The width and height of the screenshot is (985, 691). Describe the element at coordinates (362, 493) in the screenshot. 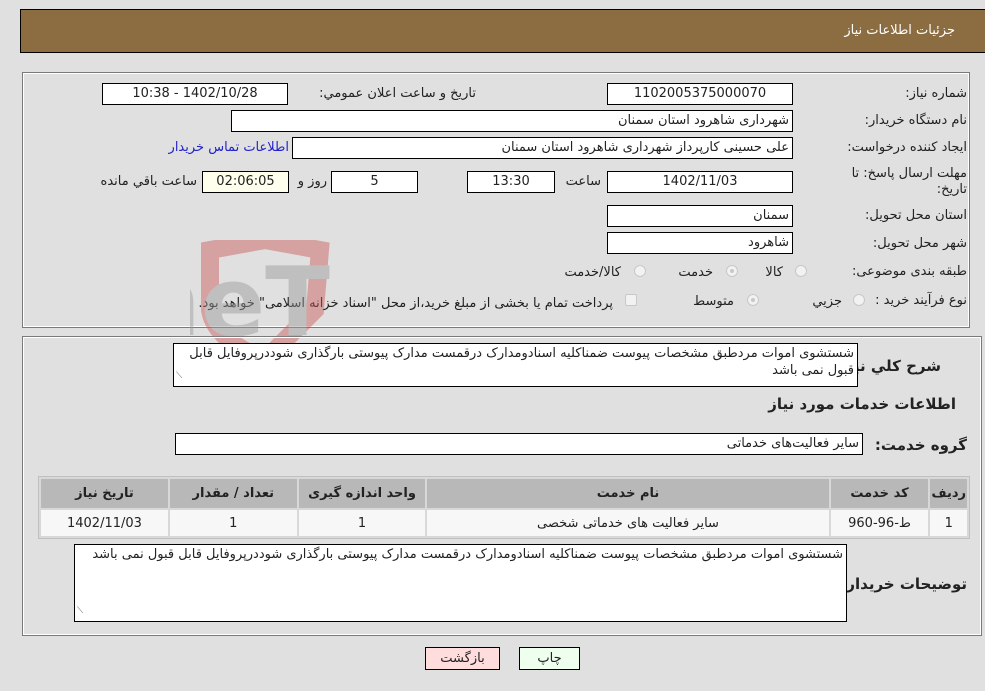

I see `col-unit: واحد اندازه گيری` at that location.